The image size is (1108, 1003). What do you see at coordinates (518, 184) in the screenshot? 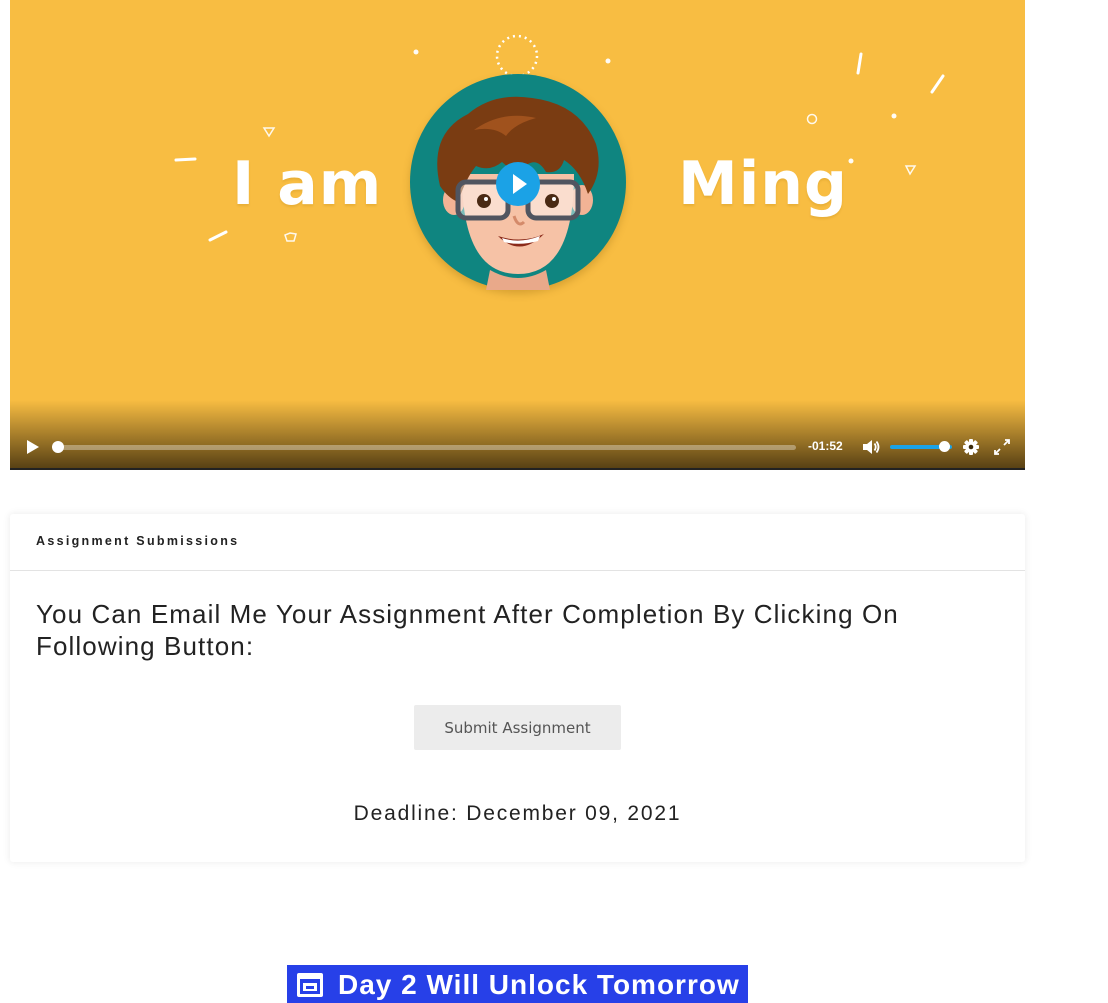
I see `play-overlay-button` at bounding box center [518, 184].